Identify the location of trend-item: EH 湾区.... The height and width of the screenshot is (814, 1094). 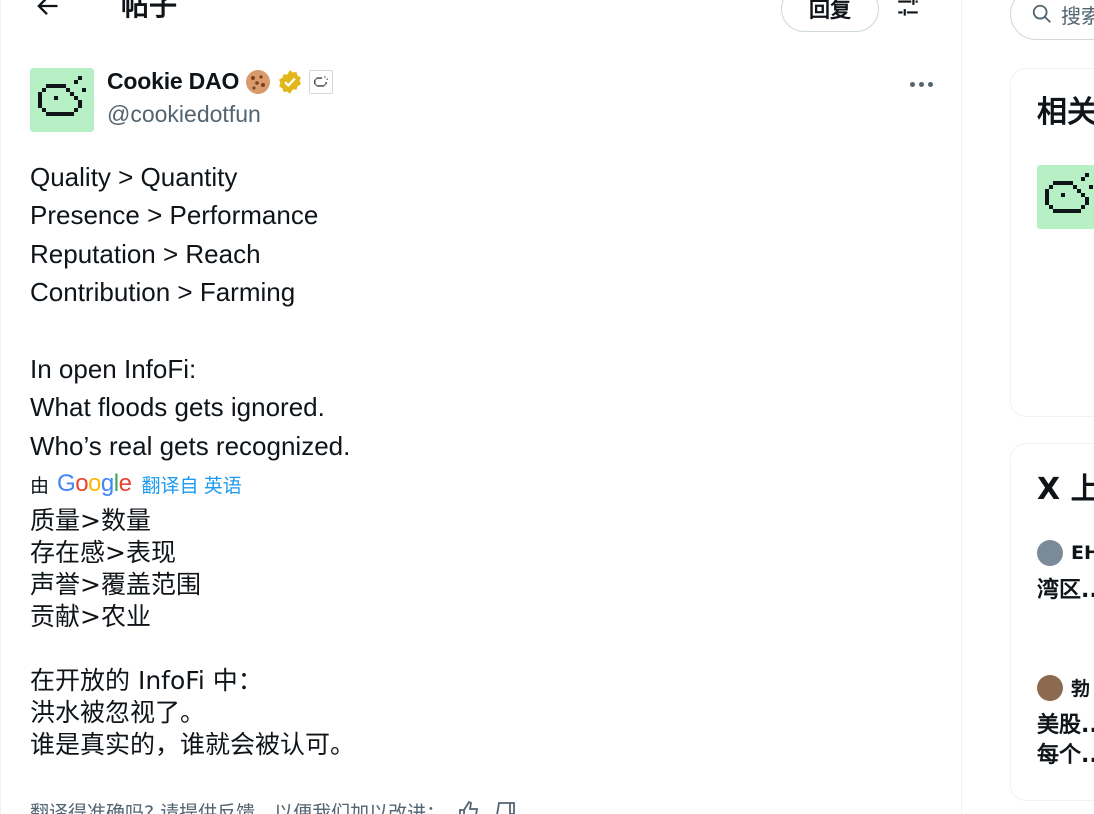
(1065, 573).